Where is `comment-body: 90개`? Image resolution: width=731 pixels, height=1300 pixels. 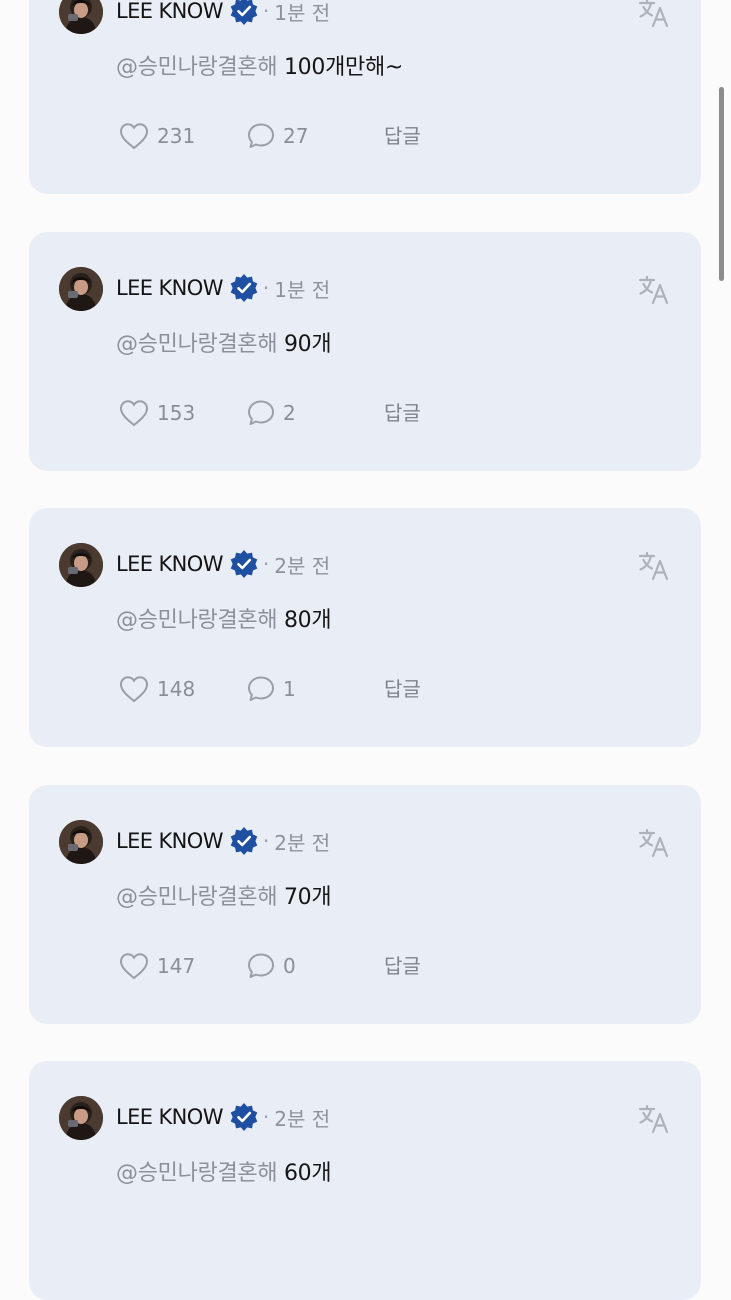
comment-body: 90개 is located at coordinates (307, 344).